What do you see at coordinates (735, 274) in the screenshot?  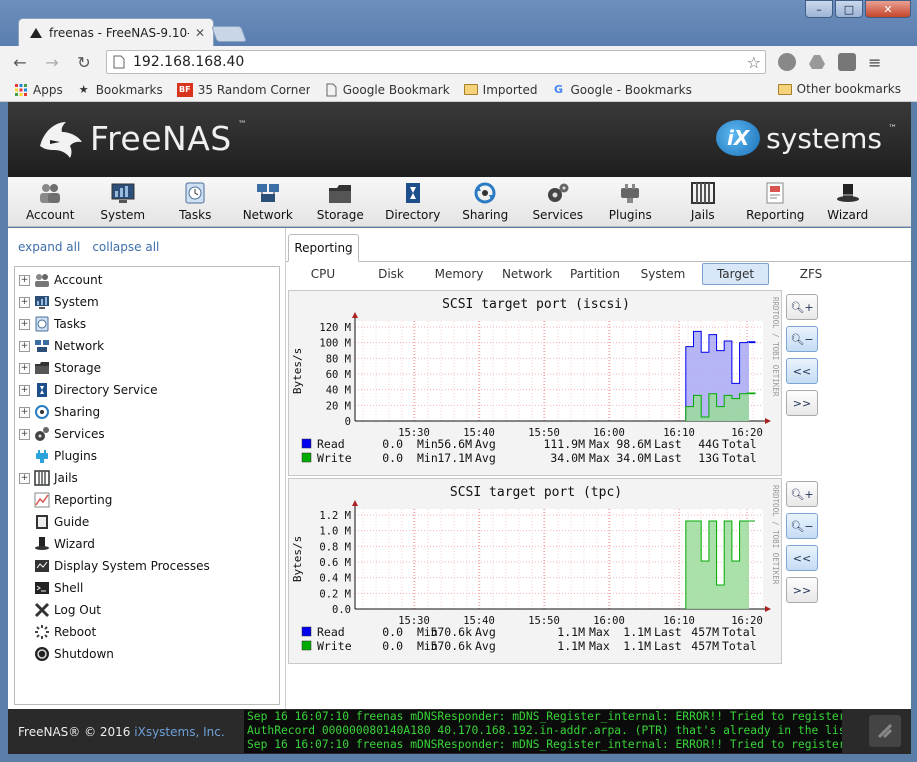 I see `subtab-target: Target` at bounding box center [735, 274].